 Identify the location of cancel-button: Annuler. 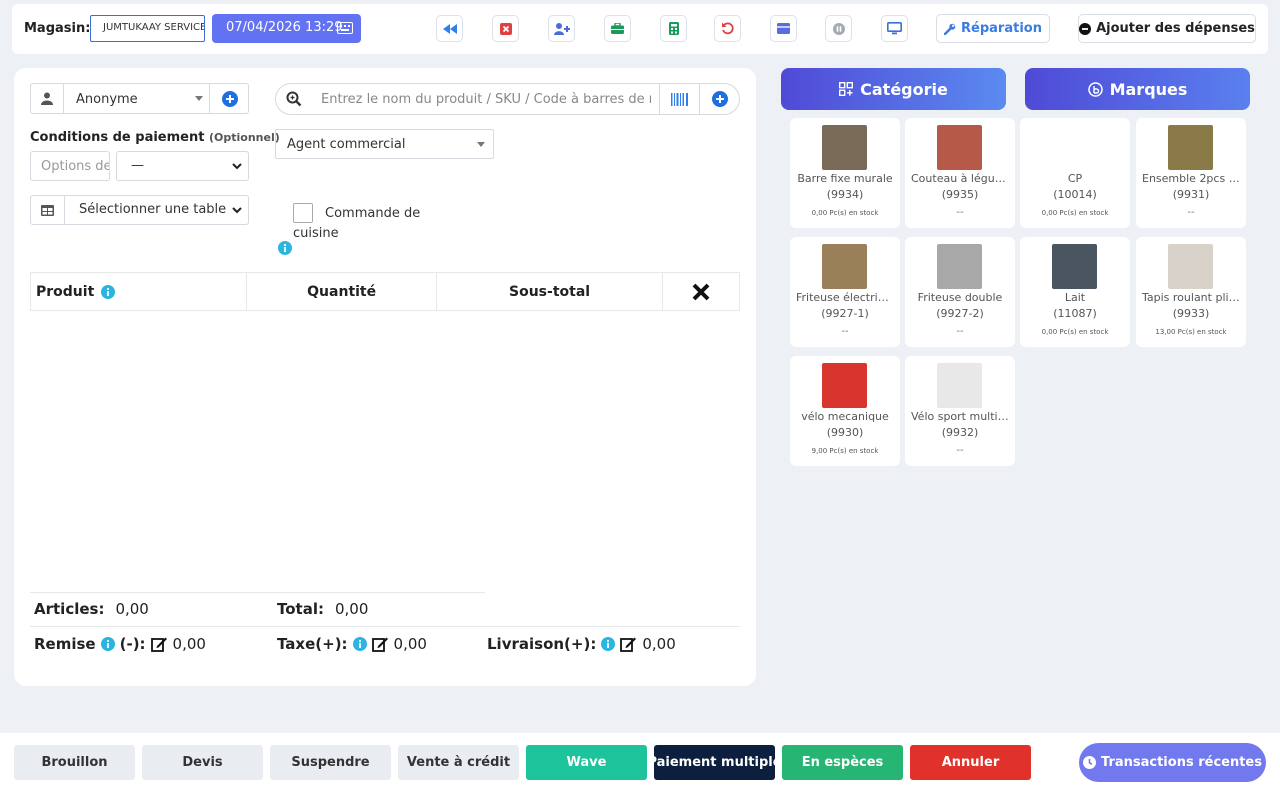
(970, 762).